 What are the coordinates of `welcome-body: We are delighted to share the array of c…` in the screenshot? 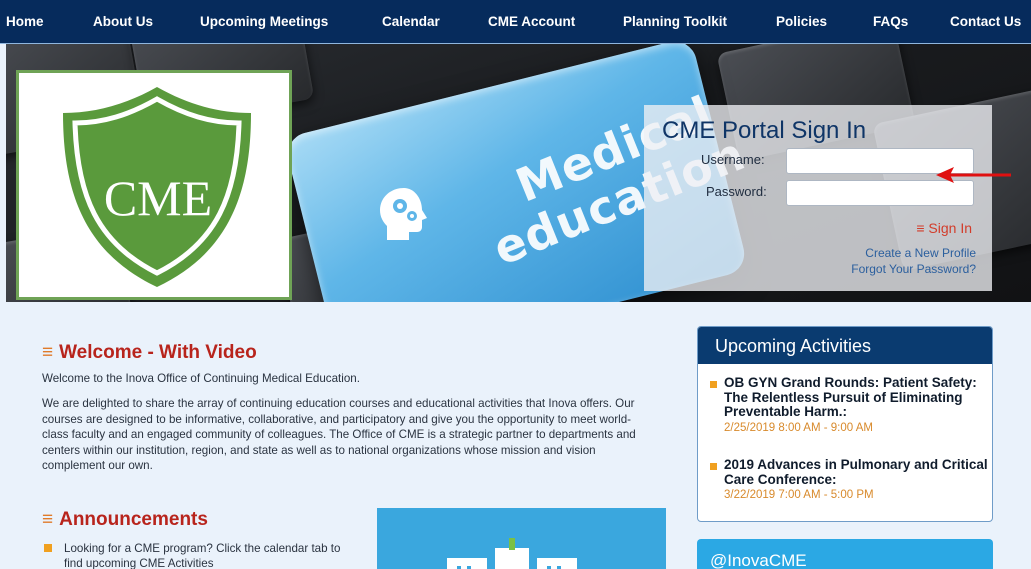 It's located at (339, 434).